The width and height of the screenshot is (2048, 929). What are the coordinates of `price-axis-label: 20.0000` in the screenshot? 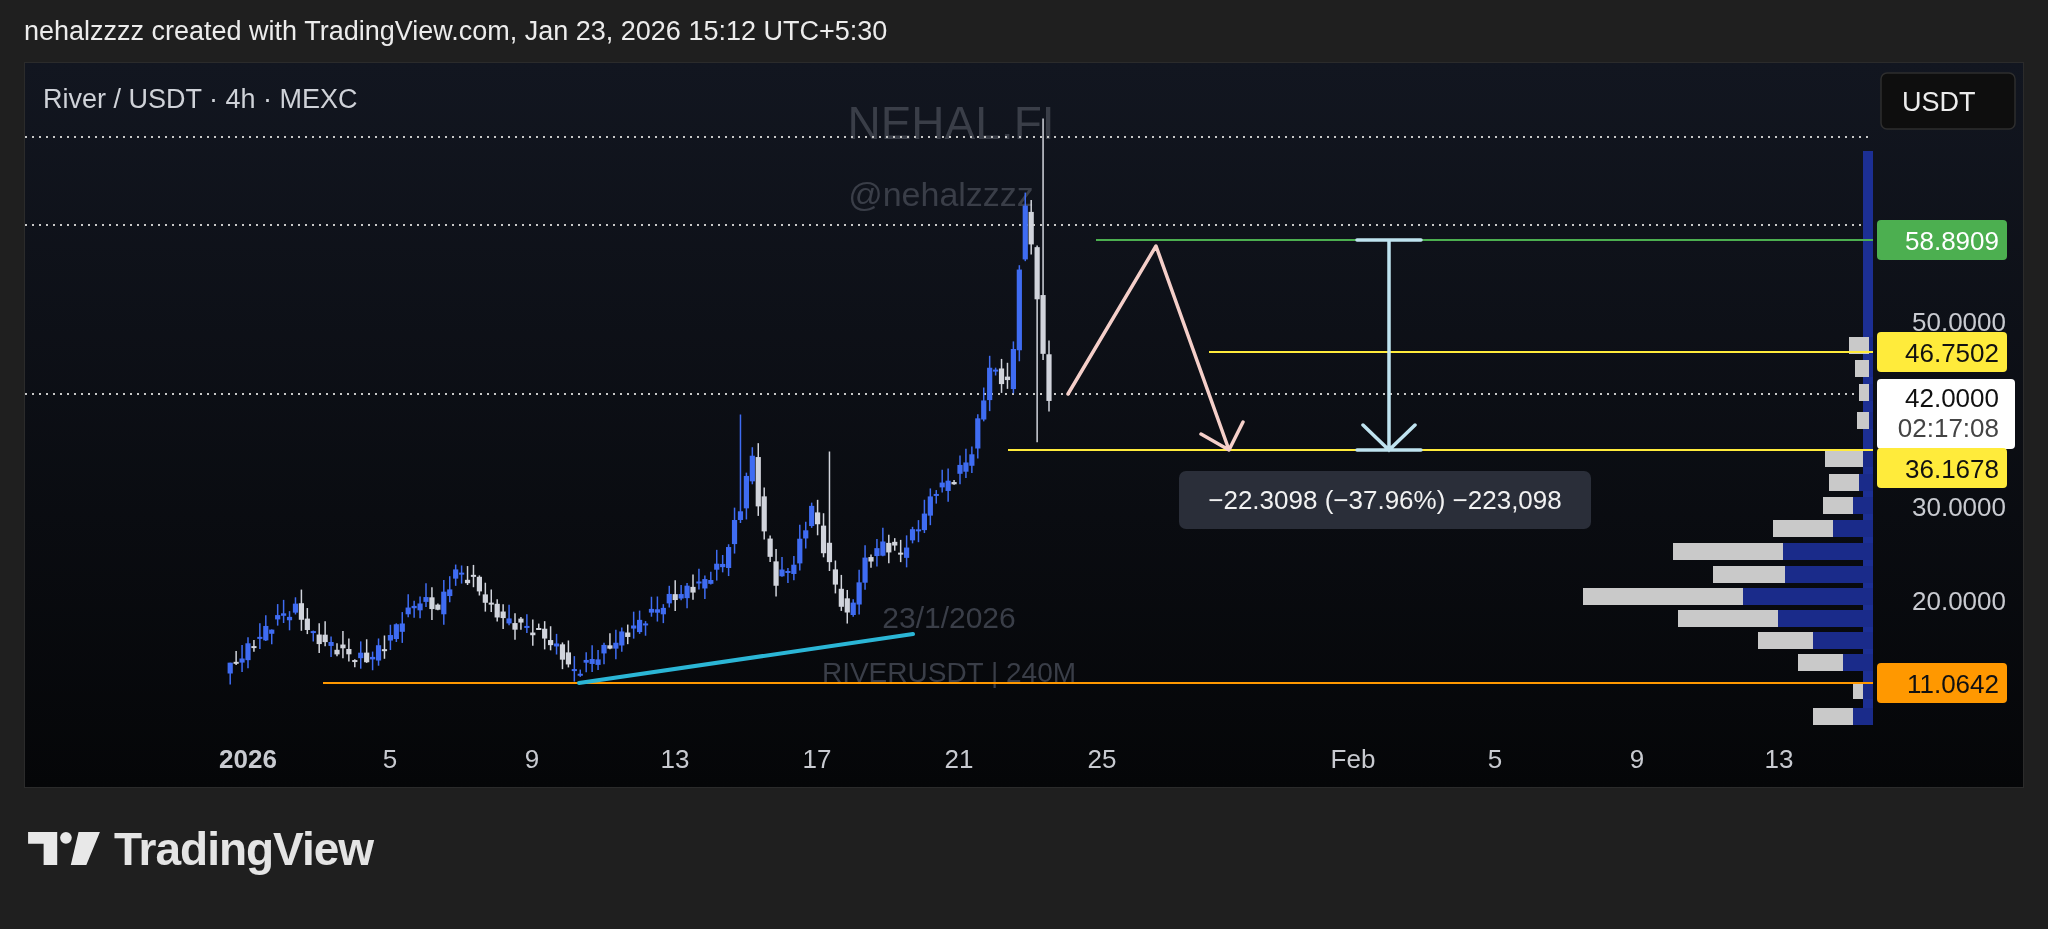 It's located at (1959, 601).